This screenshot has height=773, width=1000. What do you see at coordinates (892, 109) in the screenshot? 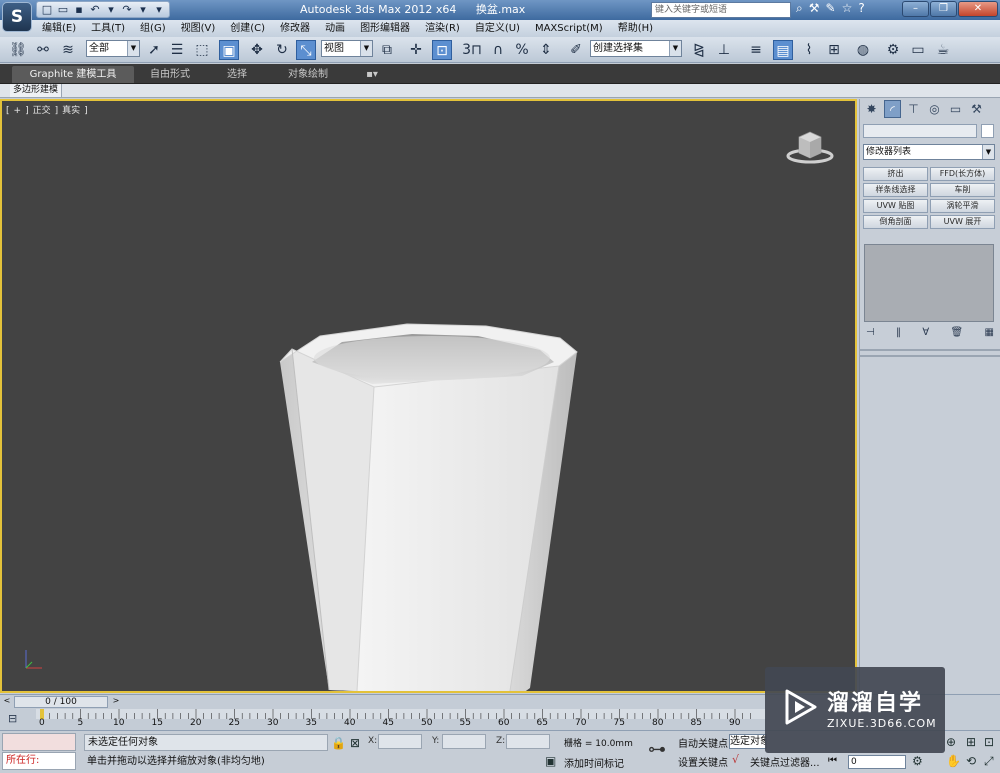
I see `modify-tab-icon: ◜` at bounding box center [892, 109].